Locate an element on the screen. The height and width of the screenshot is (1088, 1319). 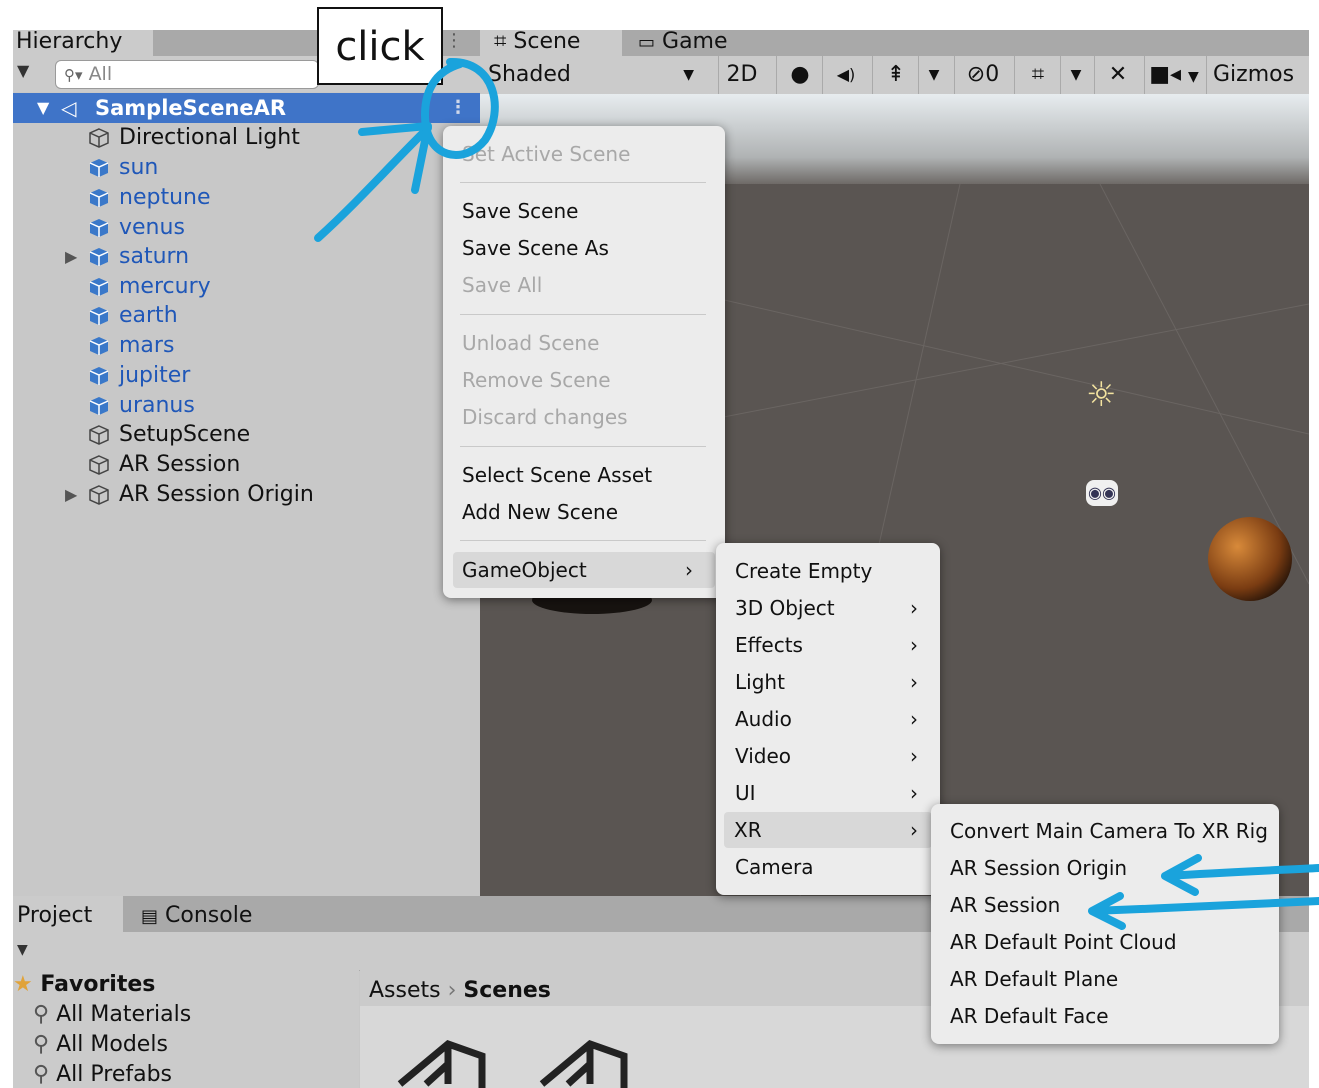
tree-item-label: jupiter is located at coordinates (155, 375).